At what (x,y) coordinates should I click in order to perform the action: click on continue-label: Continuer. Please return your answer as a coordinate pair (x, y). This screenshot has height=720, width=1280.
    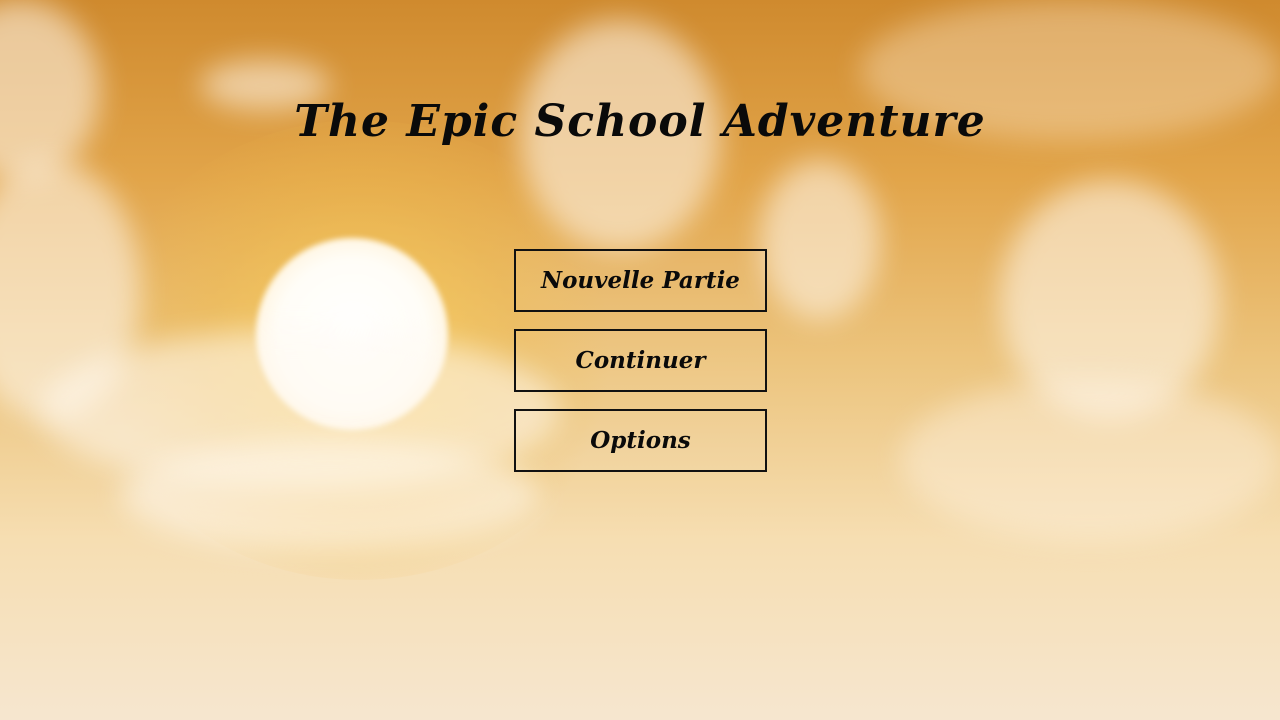
    Looking at the image, I should click on (640, 360).